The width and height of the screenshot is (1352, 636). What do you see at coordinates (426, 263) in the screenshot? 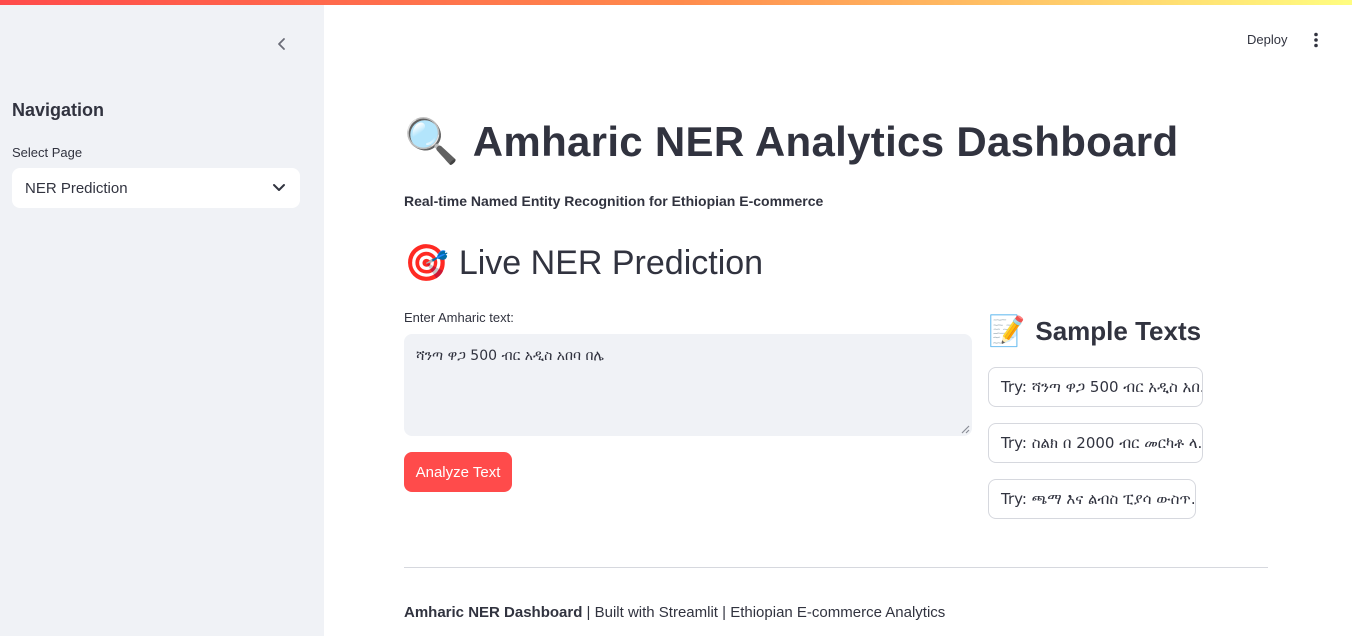
I see `target-icon: 🎯` at bounding box center [426, 263].